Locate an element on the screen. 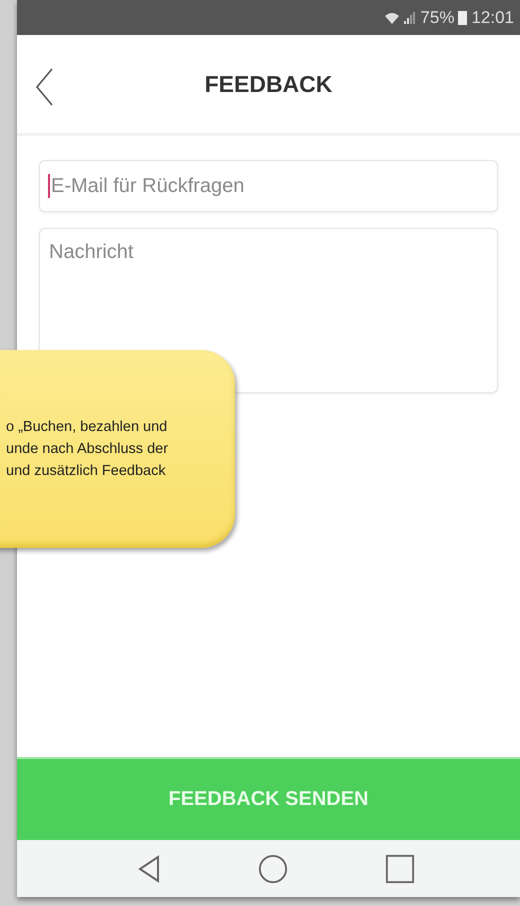 The width and height of the screenshot is (520, 906). recent-apps-icon is located at coordinates (400, 869).